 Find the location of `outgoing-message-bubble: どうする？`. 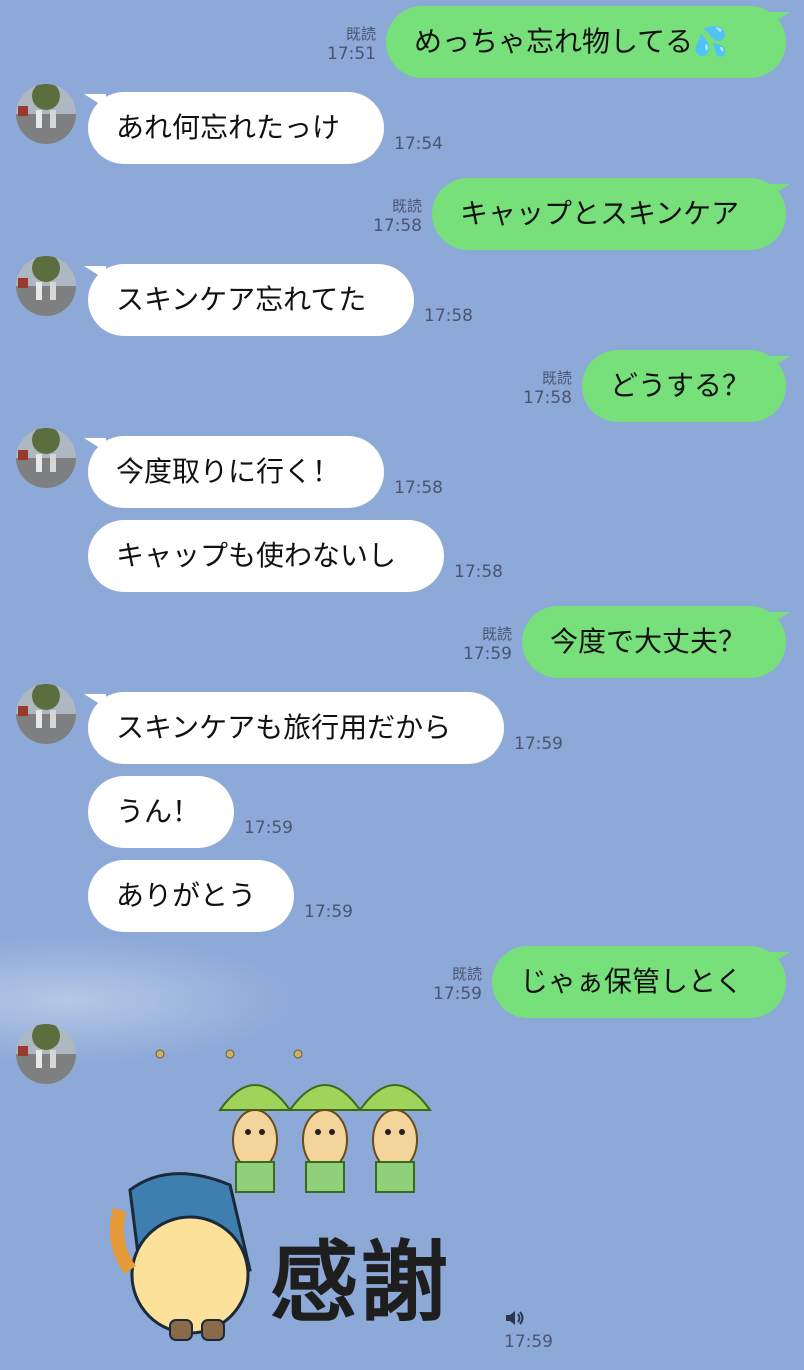

outgoing-message-bubble: どうする？ is located at coordinates (684, 386).